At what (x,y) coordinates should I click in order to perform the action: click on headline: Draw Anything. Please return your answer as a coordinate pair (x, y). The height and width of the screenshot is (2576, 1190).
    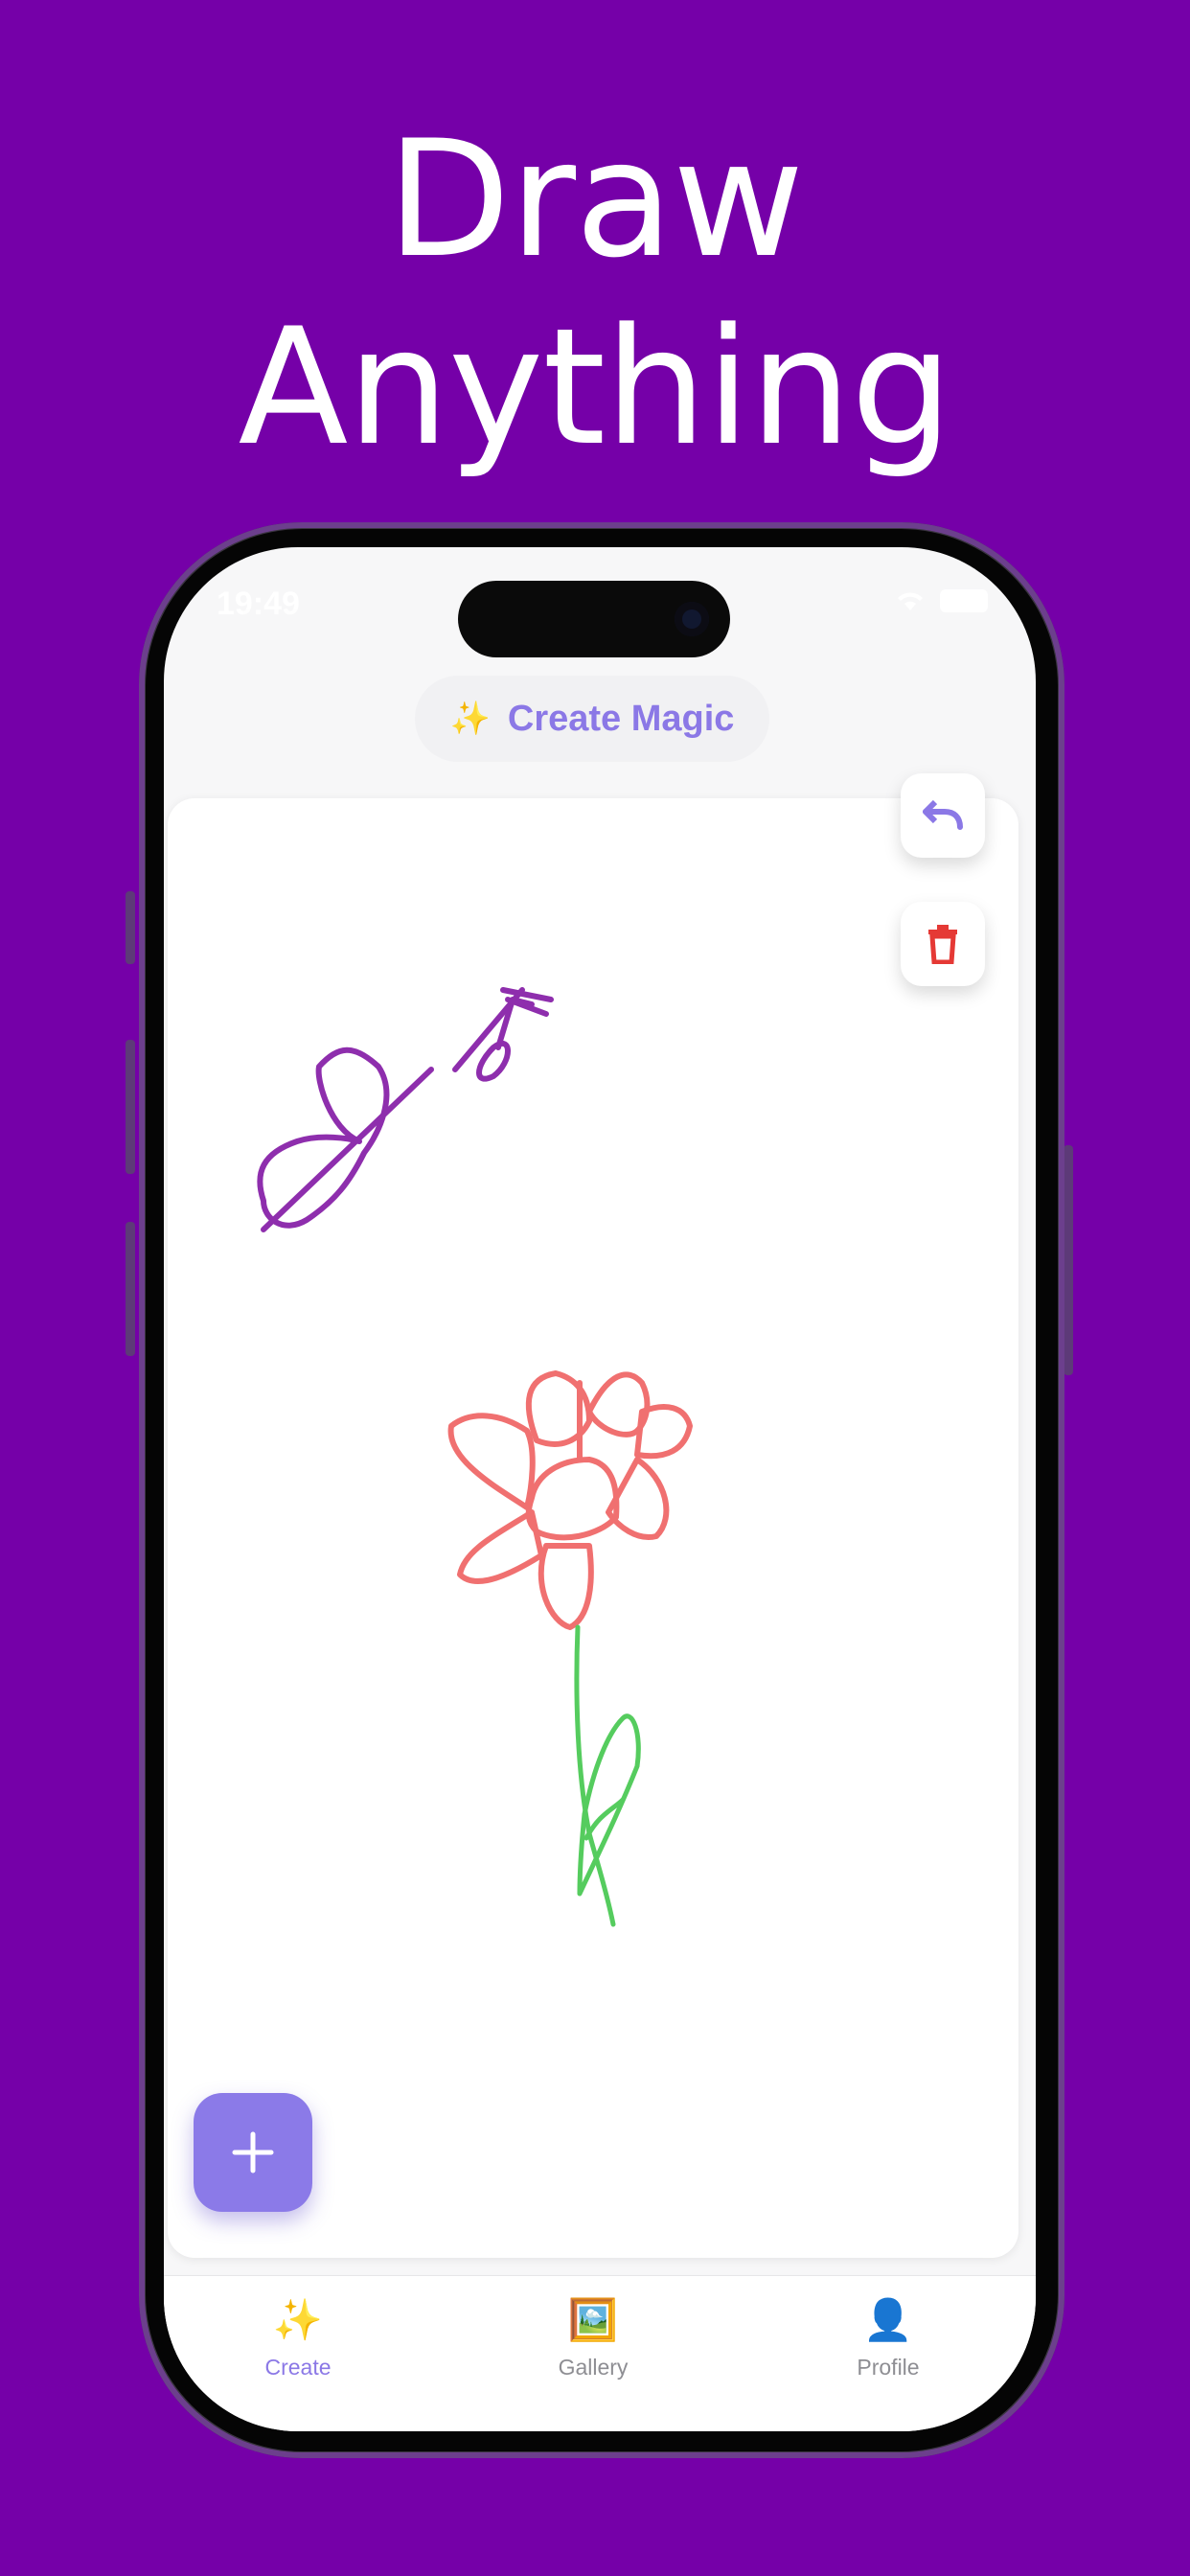
    Looking at the image, I should click on (595, 293).